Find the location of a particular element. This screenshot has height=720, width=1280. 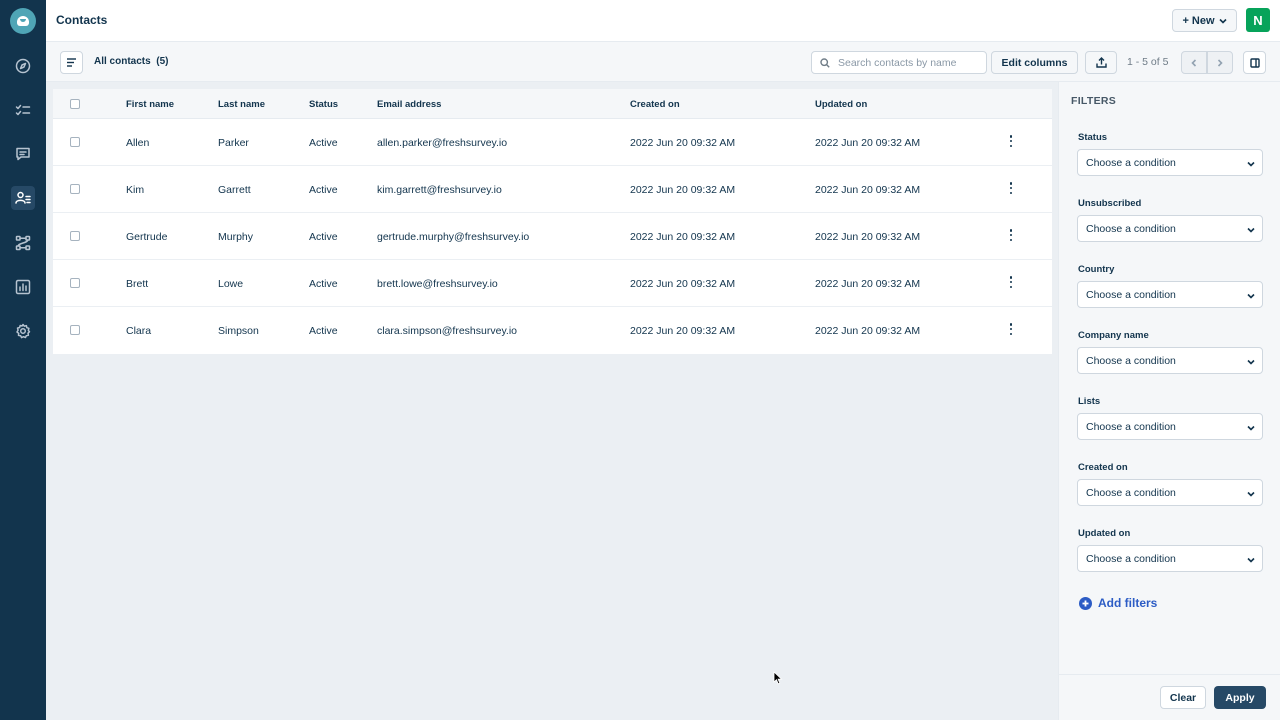

chevron-right-icon is located at coordinates (1220, 62).